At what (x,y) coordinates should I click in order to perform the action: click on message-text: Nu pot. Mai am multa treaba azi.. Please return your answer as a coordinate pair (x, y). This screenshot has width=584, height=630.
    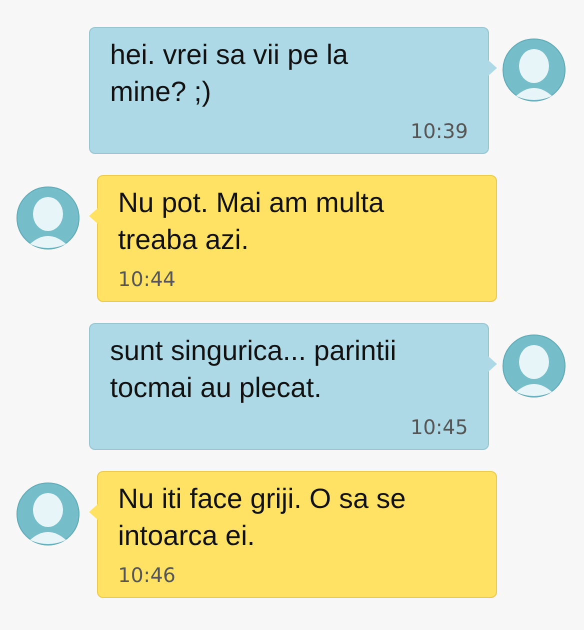
    Looking at the image, I should click on (252, 221).